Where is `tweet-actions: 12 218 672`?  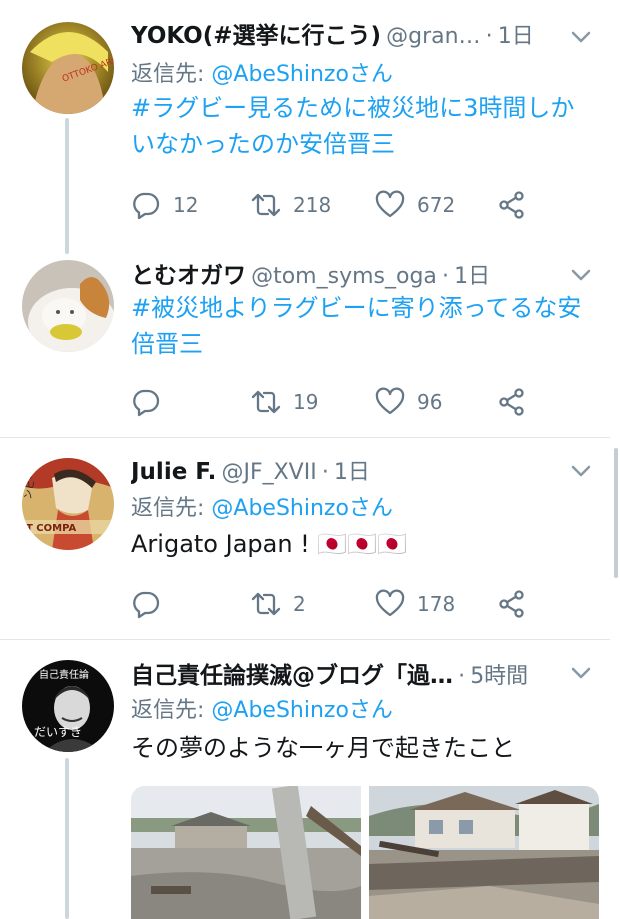
tweet-actions: 12 218 672 is located at coordinates (331, 205).